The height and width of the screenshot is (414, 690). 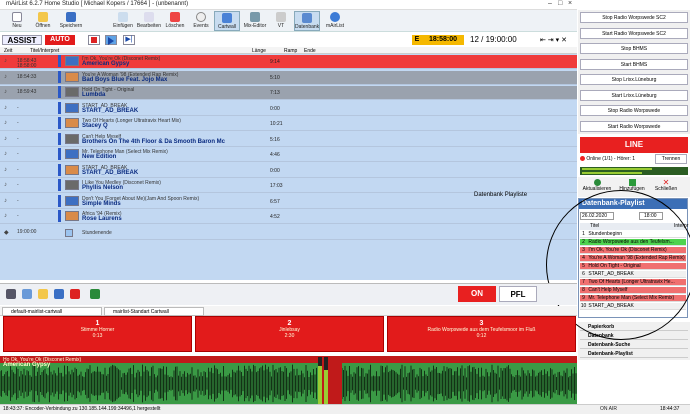 What do you see at coordinates (159, 383) in the screenshot?
I see `waveform-main` at bounding box center [159, 383].